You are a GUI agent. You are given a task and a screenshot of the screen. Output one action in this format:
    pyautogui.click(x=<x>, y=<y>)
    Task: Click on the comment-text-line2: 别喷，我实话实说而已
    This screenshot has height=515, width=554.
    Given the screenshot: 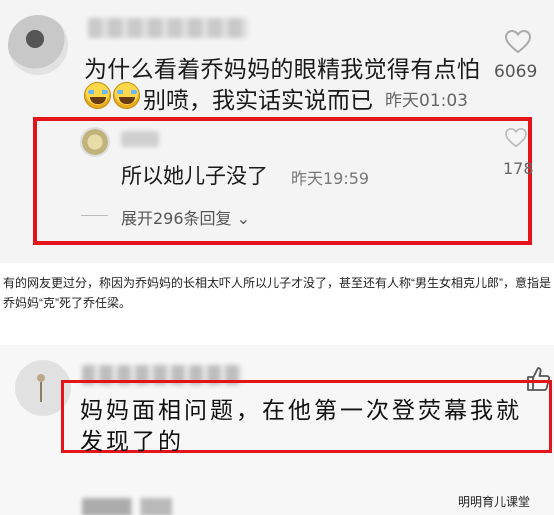 What is the action you would take?
    pyautogui.click(x=258, y=101)
    